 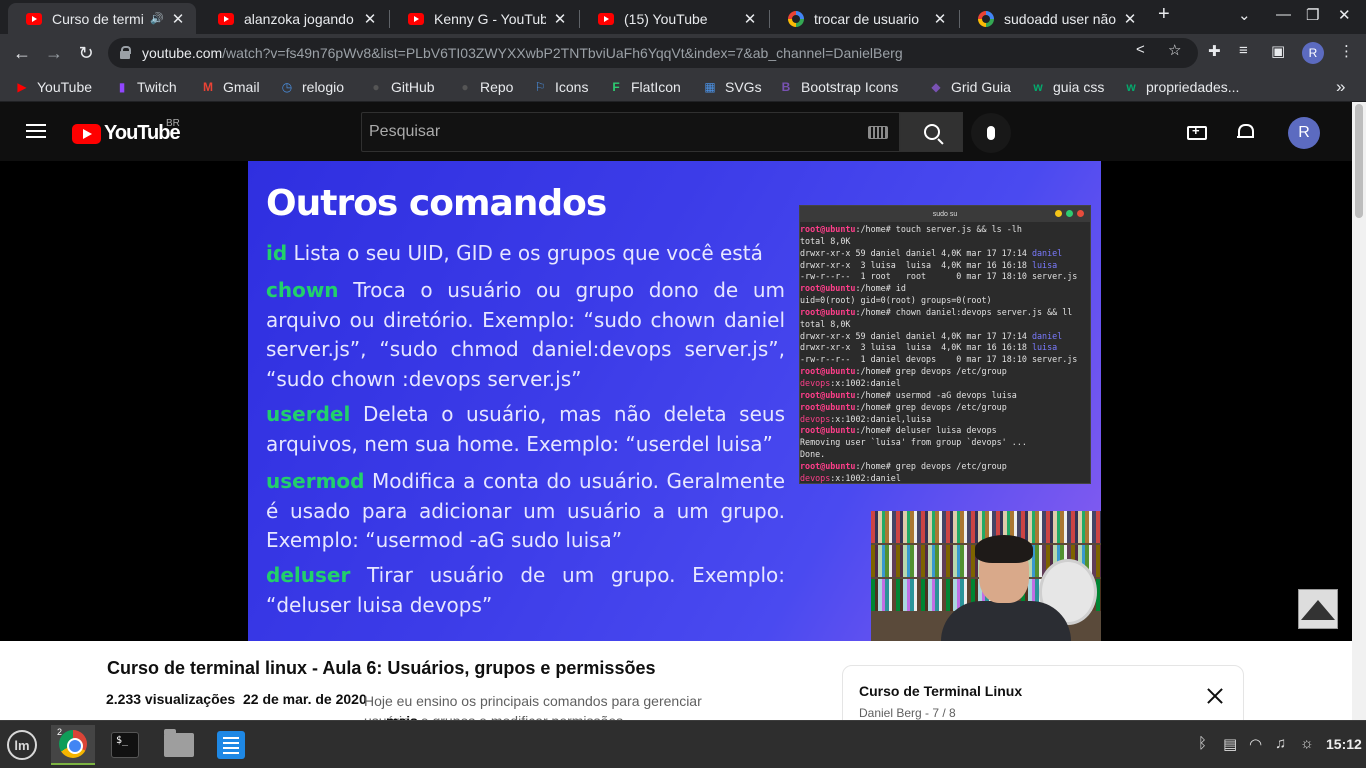 What do you see at coordinates (1280, 743) in the screenshot?
I see `sound-icon: ♫` at bounding box center [1280, 743].